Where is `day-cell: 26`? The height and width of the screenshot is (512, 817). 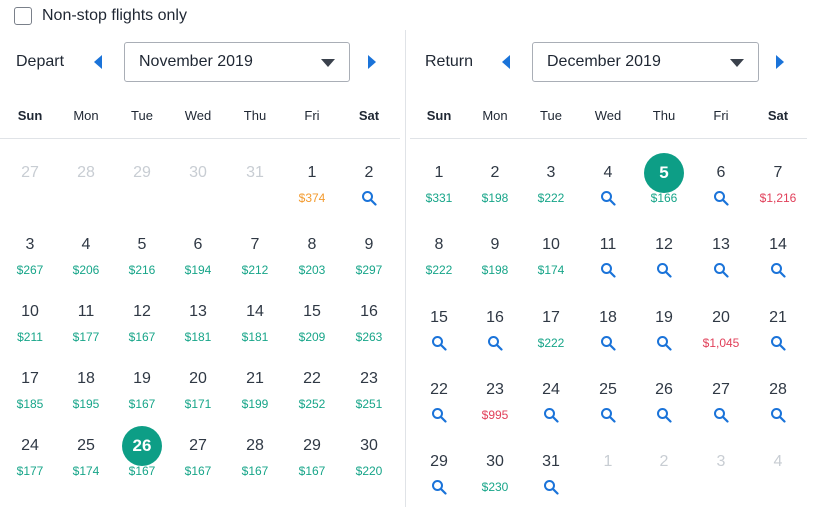 day-cell: 26 is located at coordinates (664, 410).